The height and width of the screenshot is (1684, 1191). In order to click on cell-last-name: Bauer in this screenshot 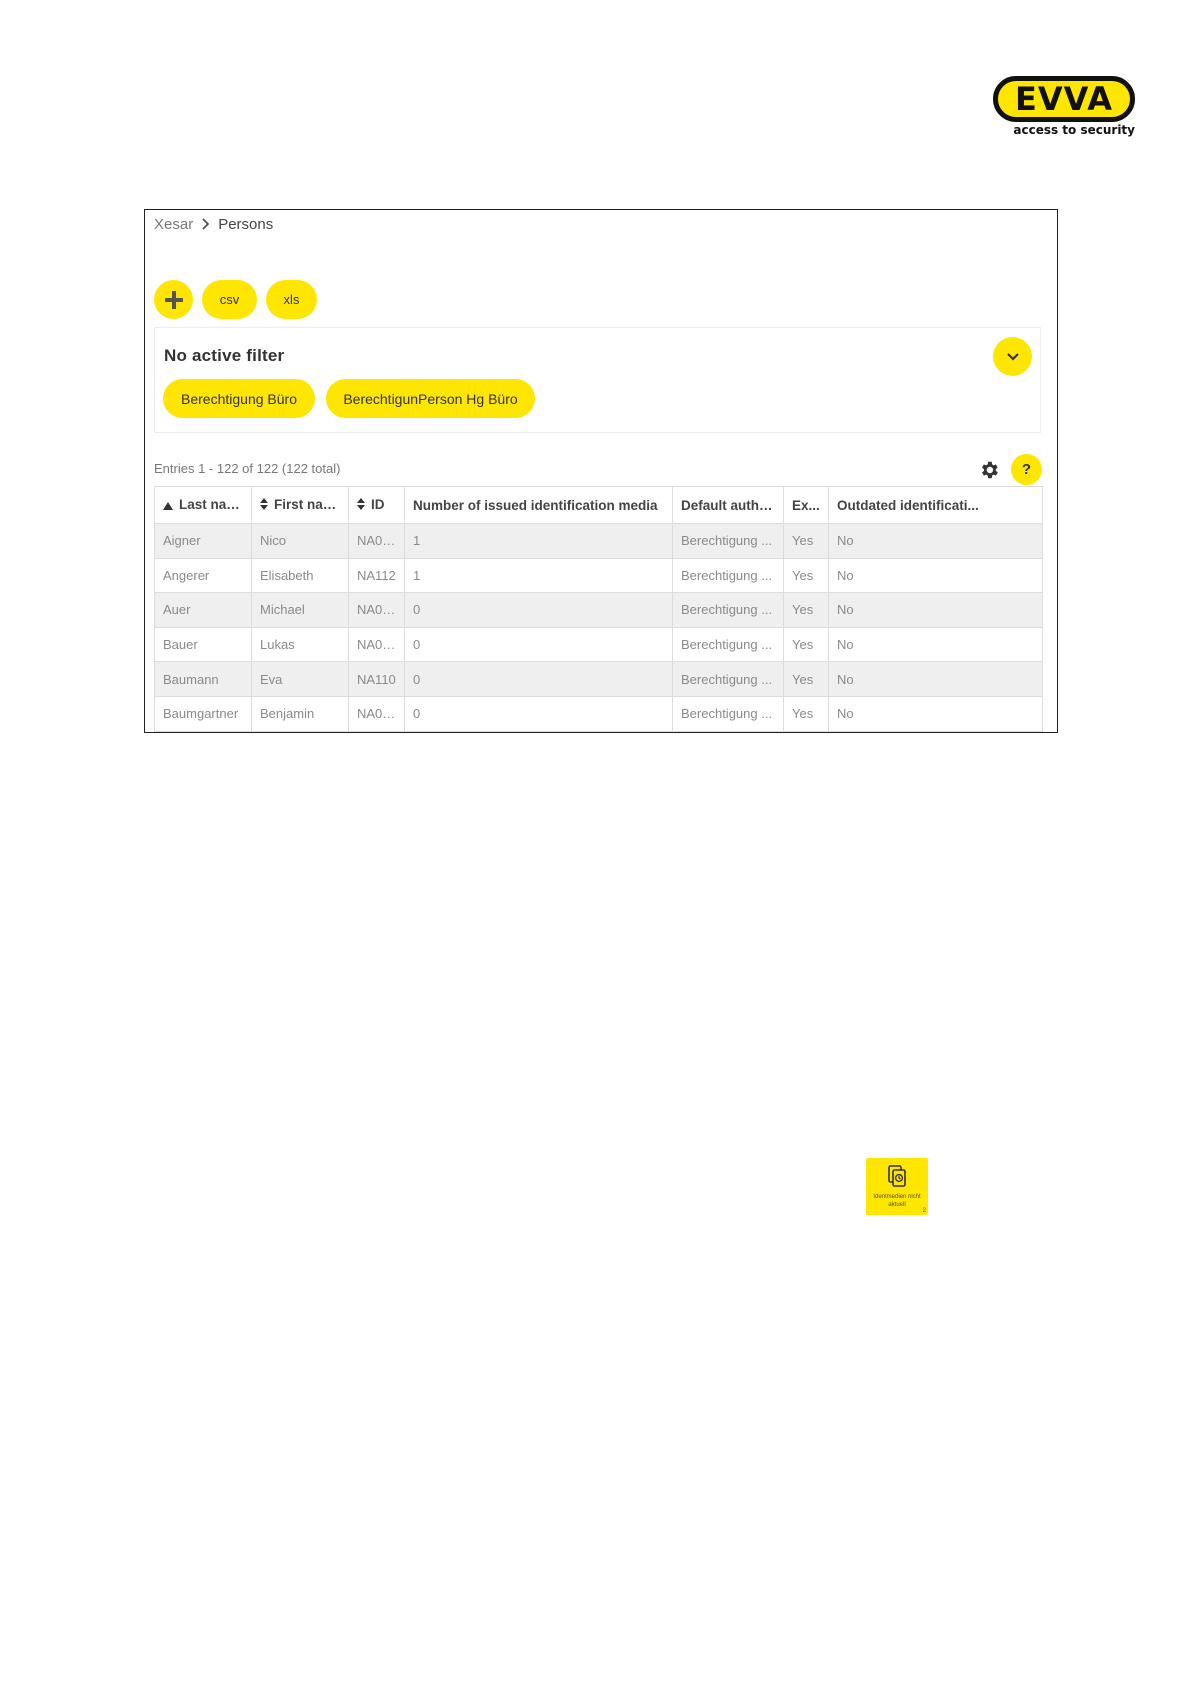, I will do `click(203, 644)`.